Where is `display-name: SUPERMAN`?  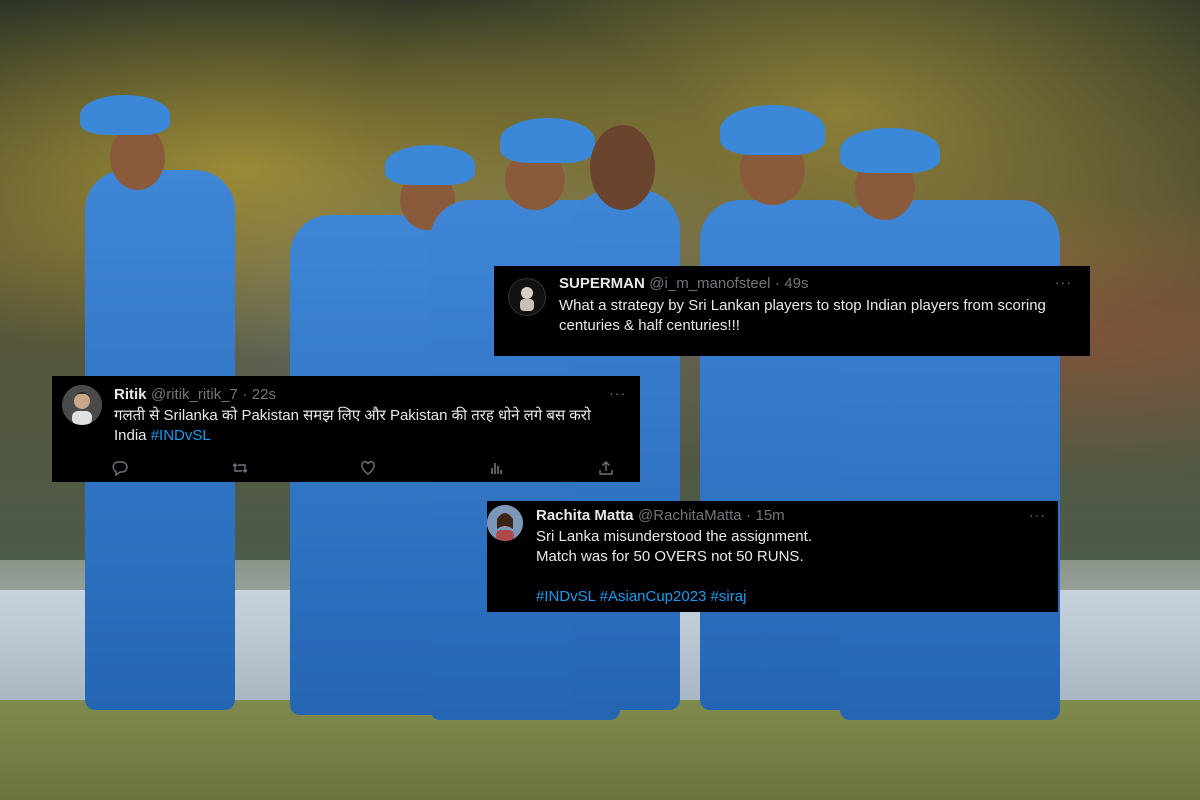 display-name: SUPERMAN is located at coordinates (602, 283).